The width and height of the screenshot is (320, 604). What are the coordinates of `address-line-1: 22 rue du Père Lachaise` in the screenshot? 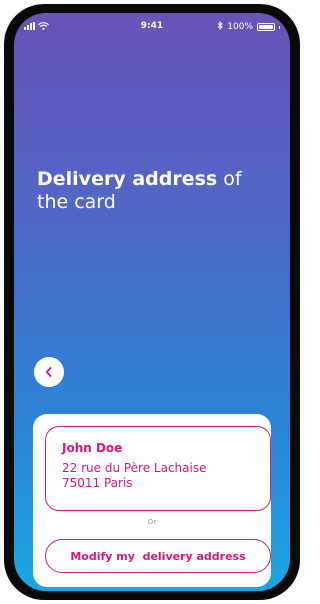 It's located at (134, 468).